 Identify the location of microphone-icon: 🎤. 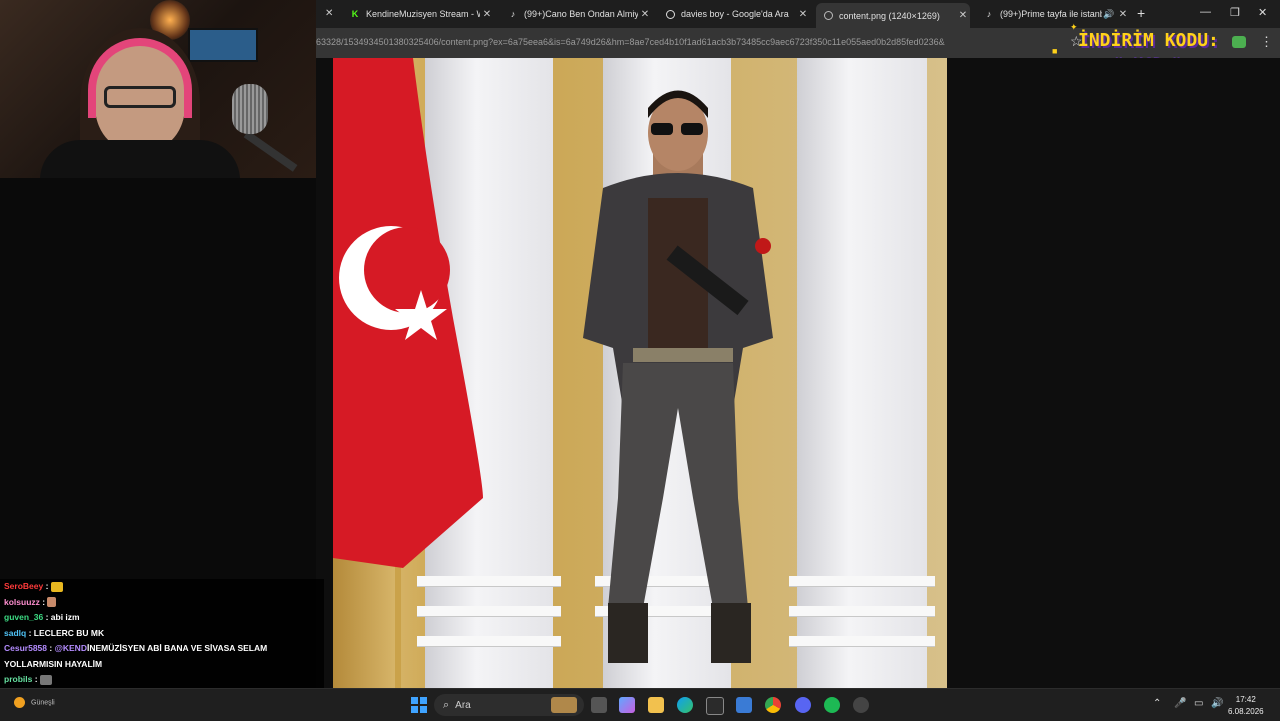
(1180, 703).